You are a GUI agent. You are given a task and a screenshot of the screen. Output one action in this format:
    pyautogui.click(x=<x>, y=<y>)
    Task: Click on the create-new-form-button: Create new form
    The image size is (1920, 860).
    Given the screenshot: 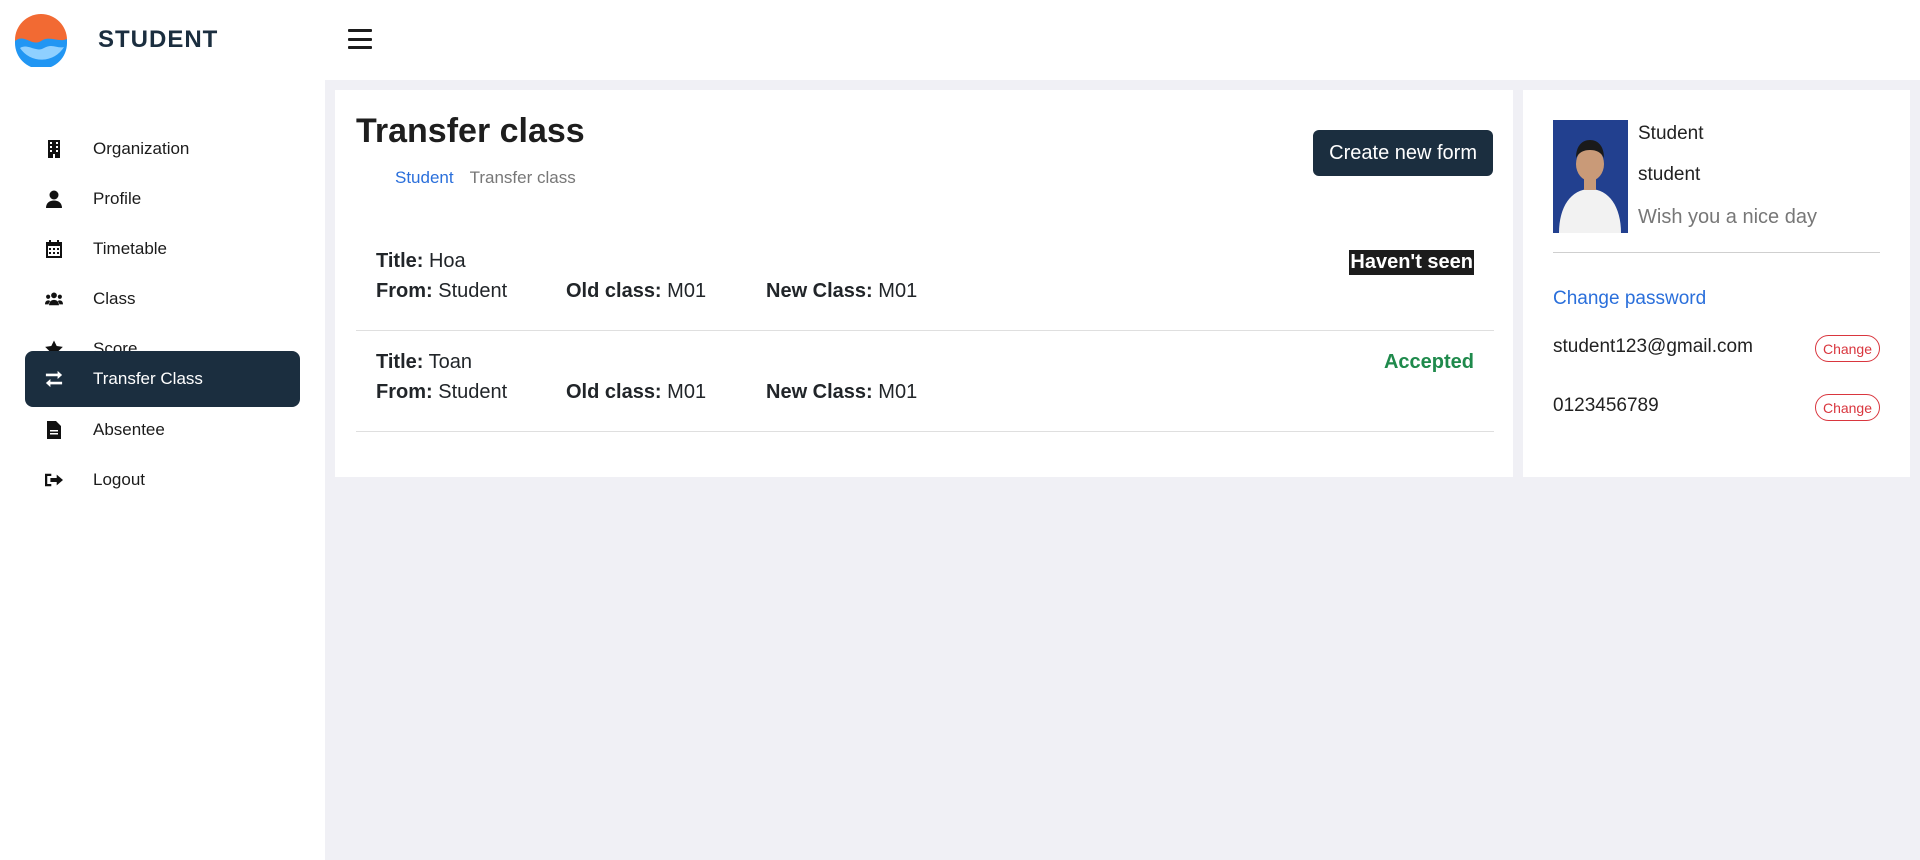 What is the action you would take?
    pyautogui.click(x=1403, y=153)
    